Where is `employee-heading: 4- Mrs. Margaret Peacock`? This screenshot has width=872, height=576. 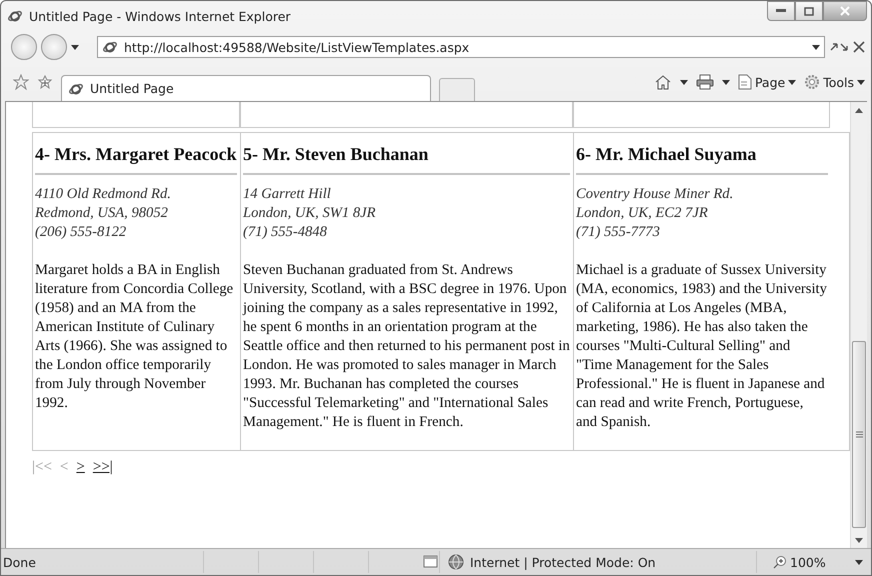
employee-heading: 4- Mrs. Margaret Peacock is located at coordinates (136, 159).